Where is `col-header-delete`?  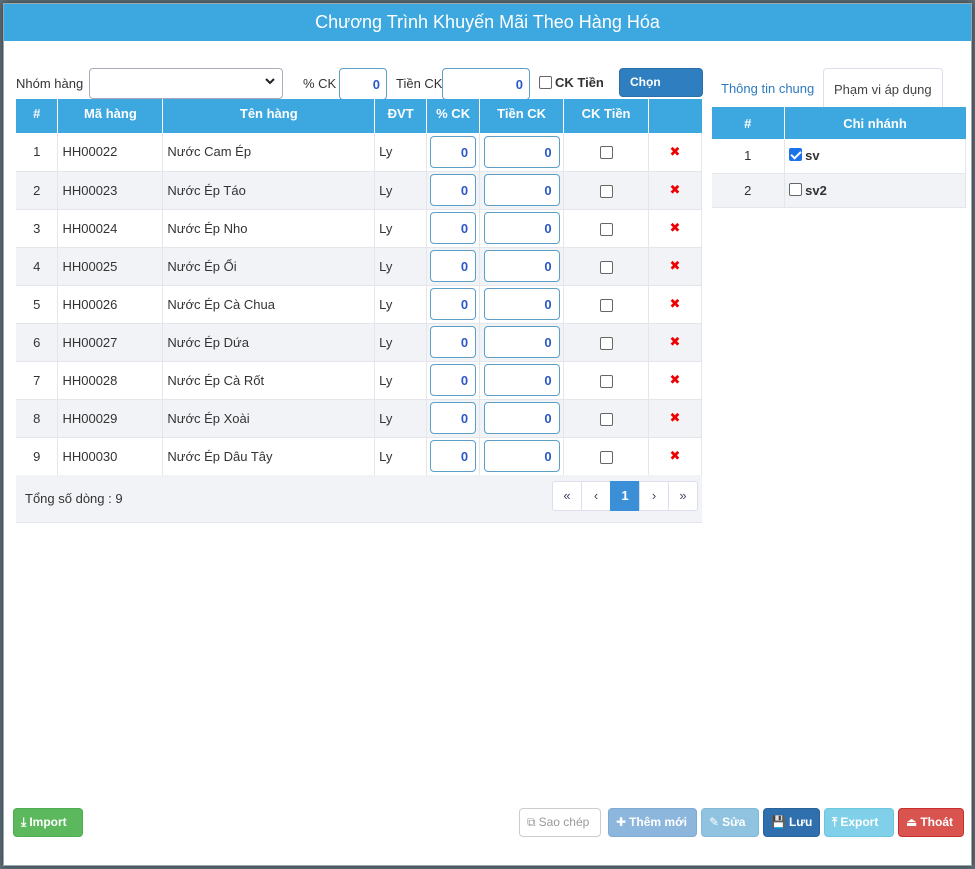
col-header-delete is located at coordinates (675, 116).